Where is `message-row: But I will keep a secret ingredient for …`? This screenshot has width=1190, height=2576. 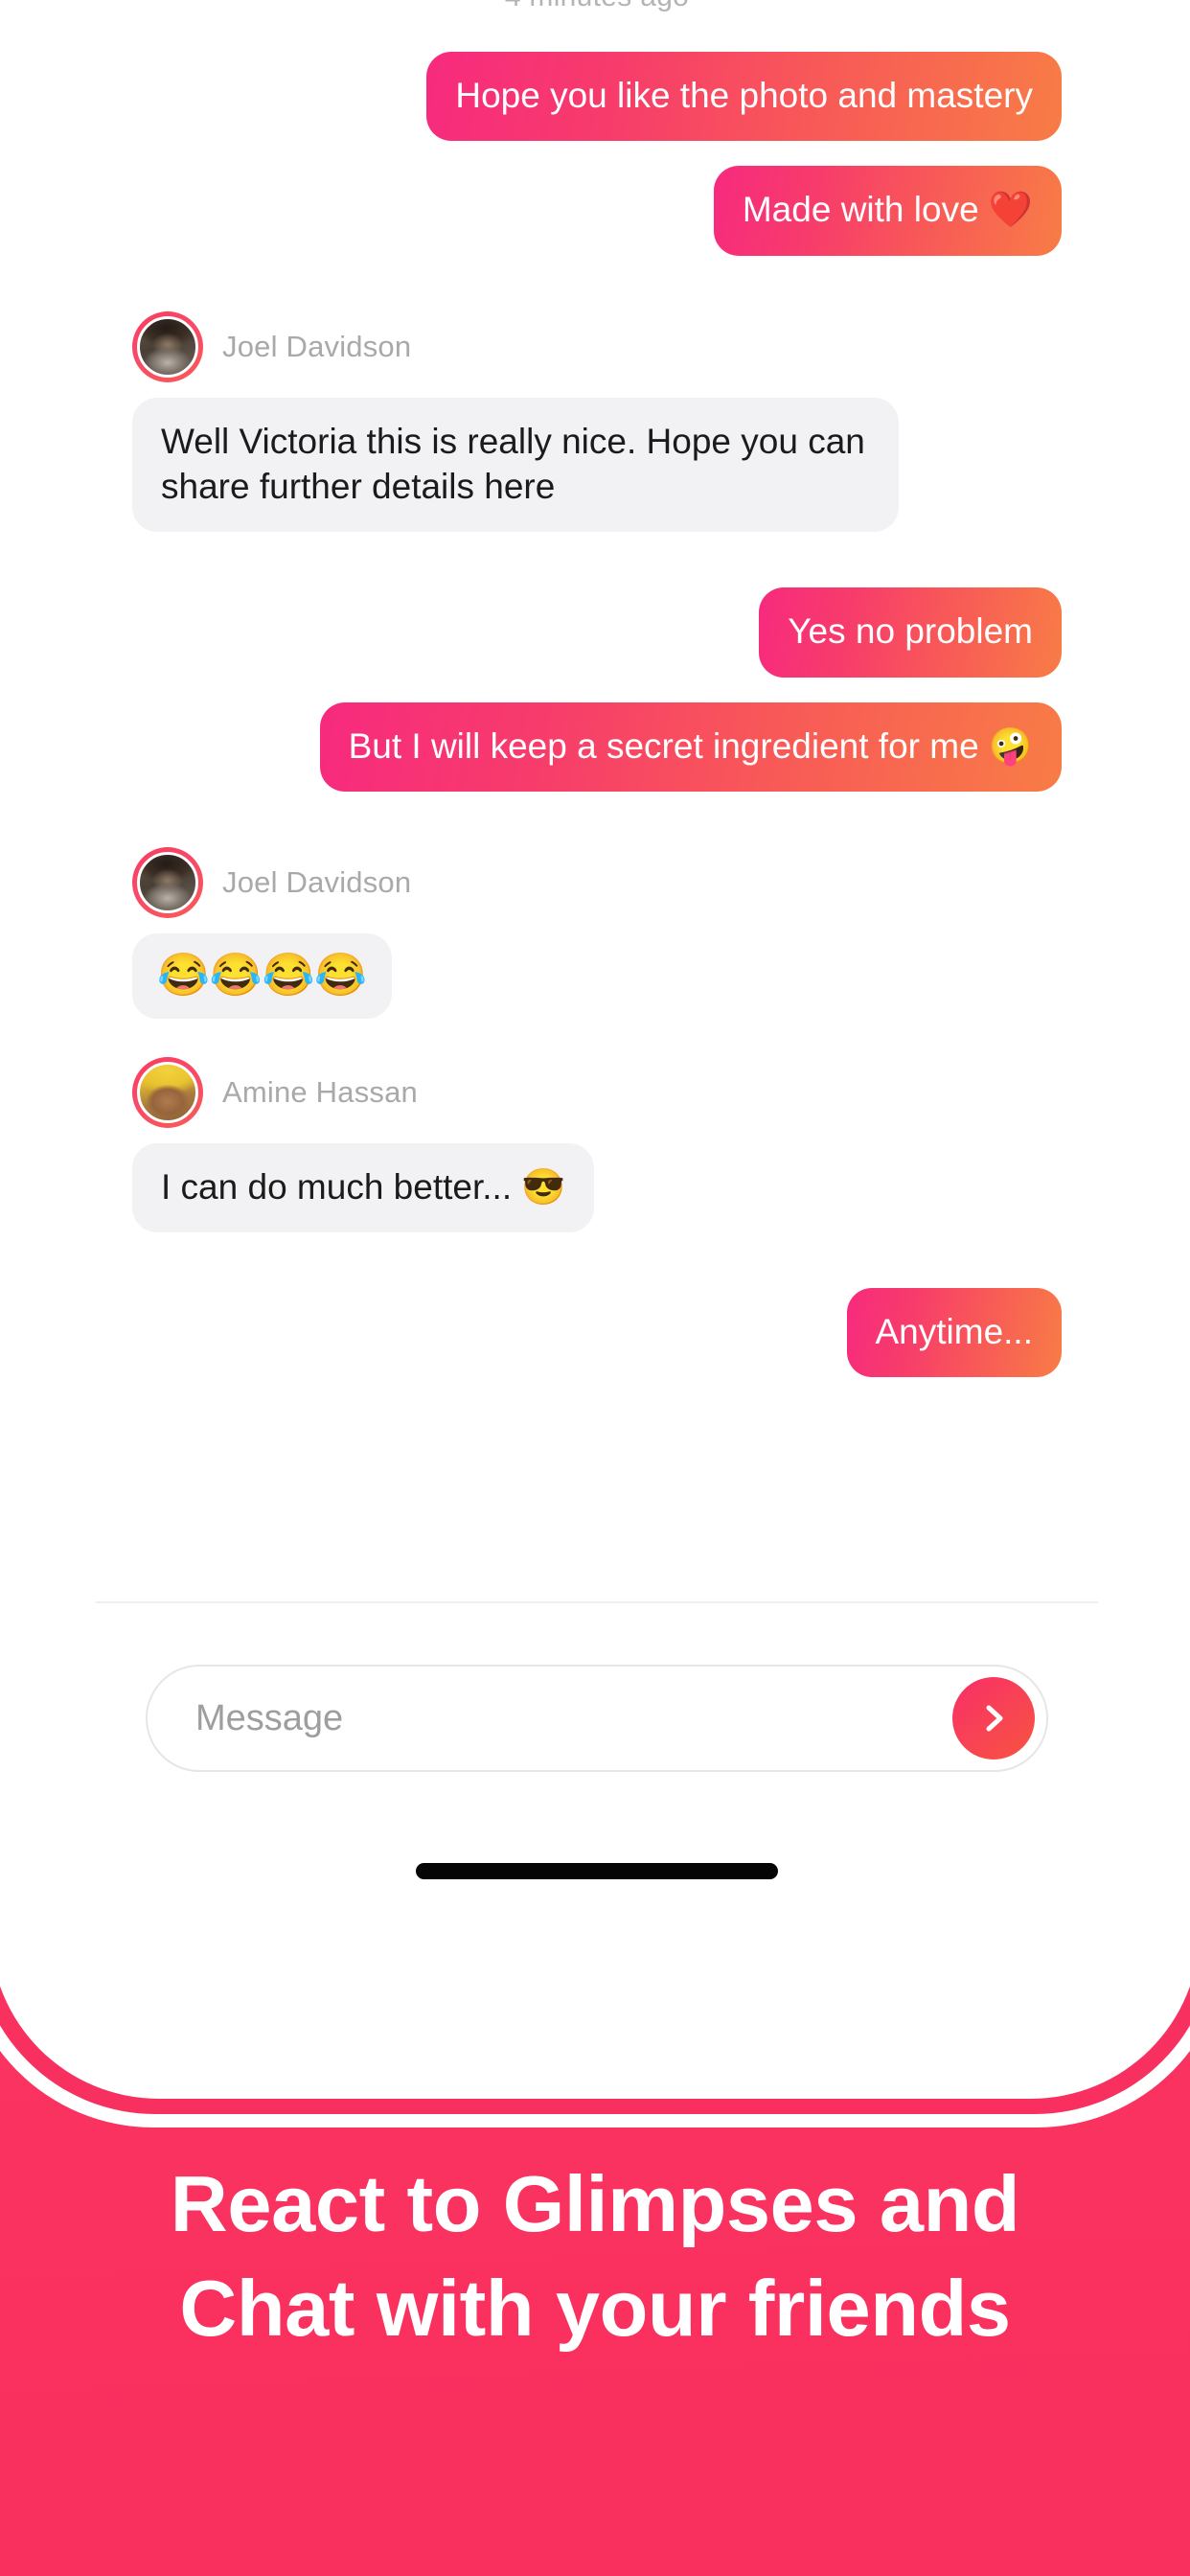 message-row: But I will keep a secret ingredient for … is located at coordinates (597, 747).